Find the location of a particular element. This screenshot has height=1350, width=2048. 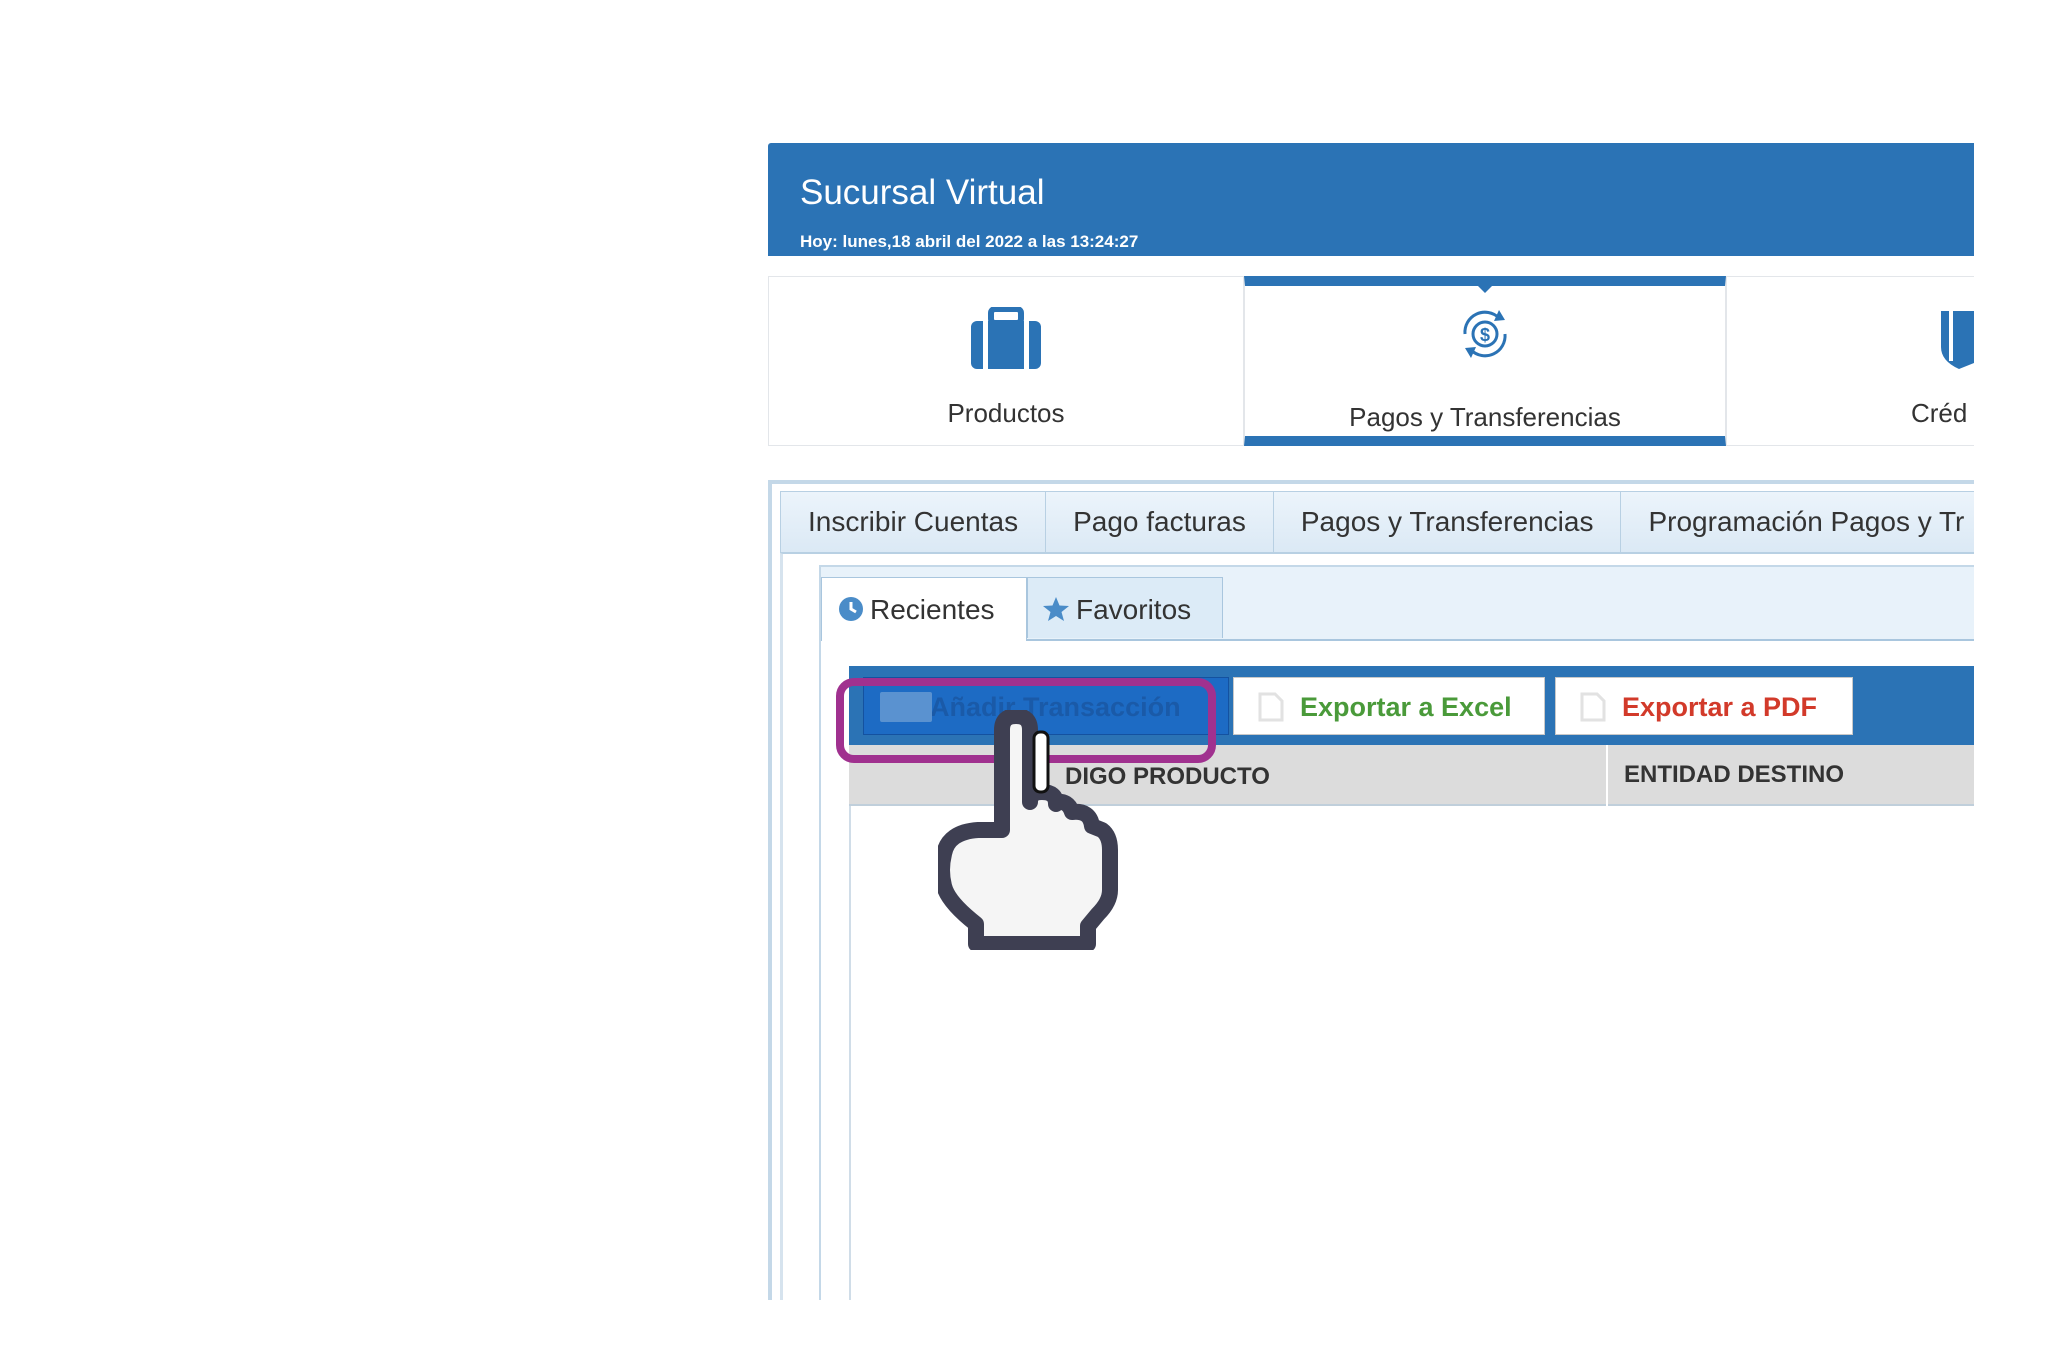

tab-inscribir-cuentas: Inscribir Cuentas is located at coordinates (913, 522).